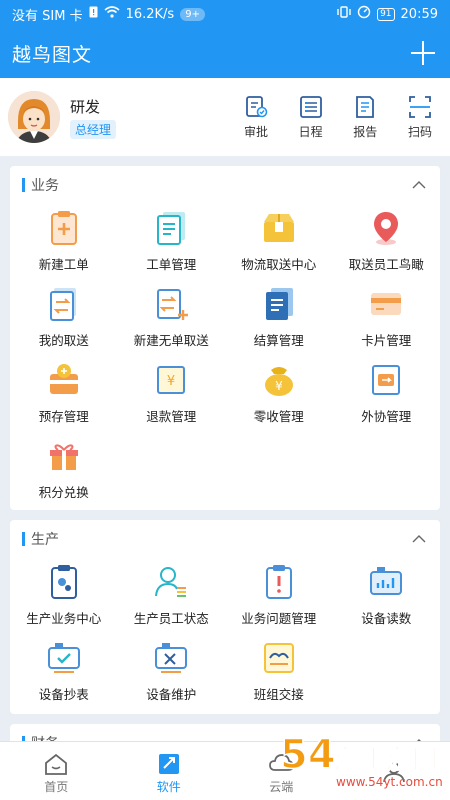  Describe the element at coordinates (389, 782) in the screenshot. I see `svg-text: www.54yt.com.cn` at that location.